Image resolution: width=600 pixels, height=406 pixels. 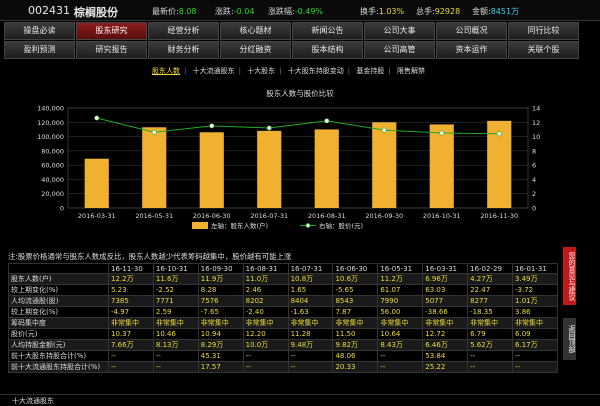 I want to click on table-cell: -2.52, so click(x=175, y=290).